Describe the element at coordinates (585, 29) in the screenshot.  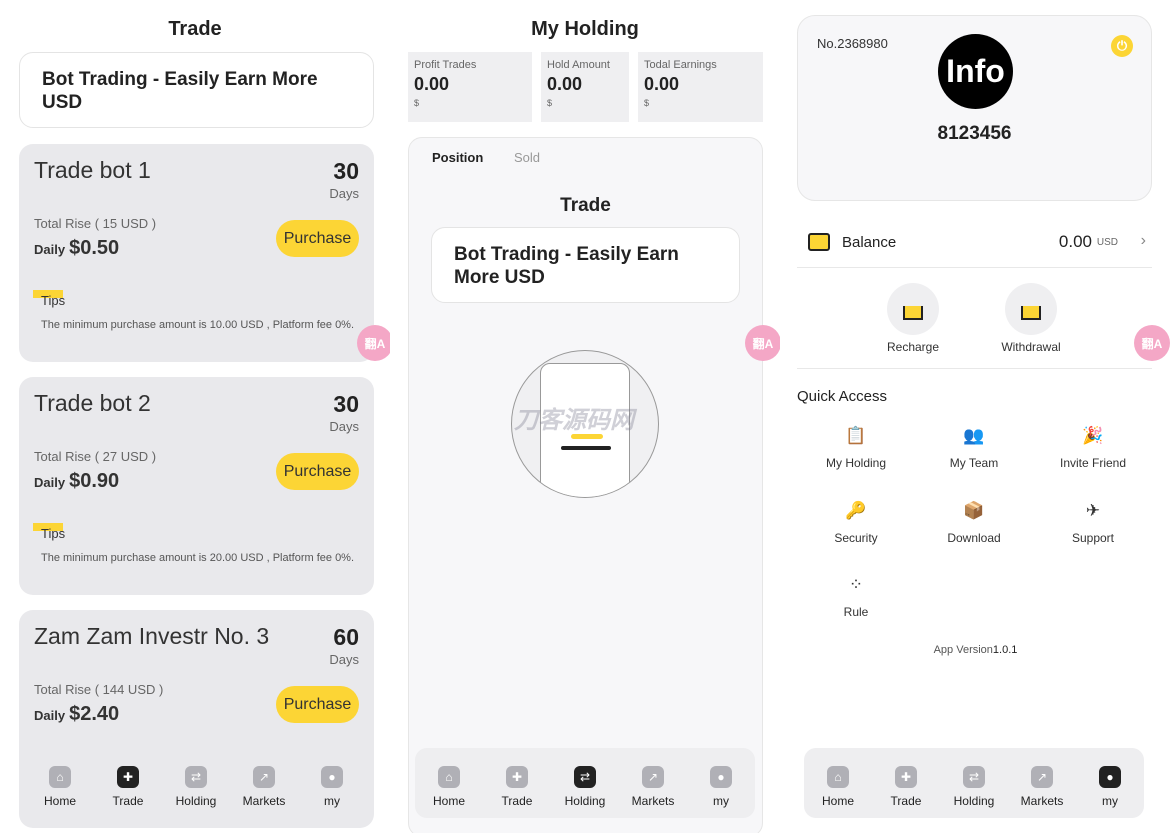
I see `page-title: My Holding` at that location.